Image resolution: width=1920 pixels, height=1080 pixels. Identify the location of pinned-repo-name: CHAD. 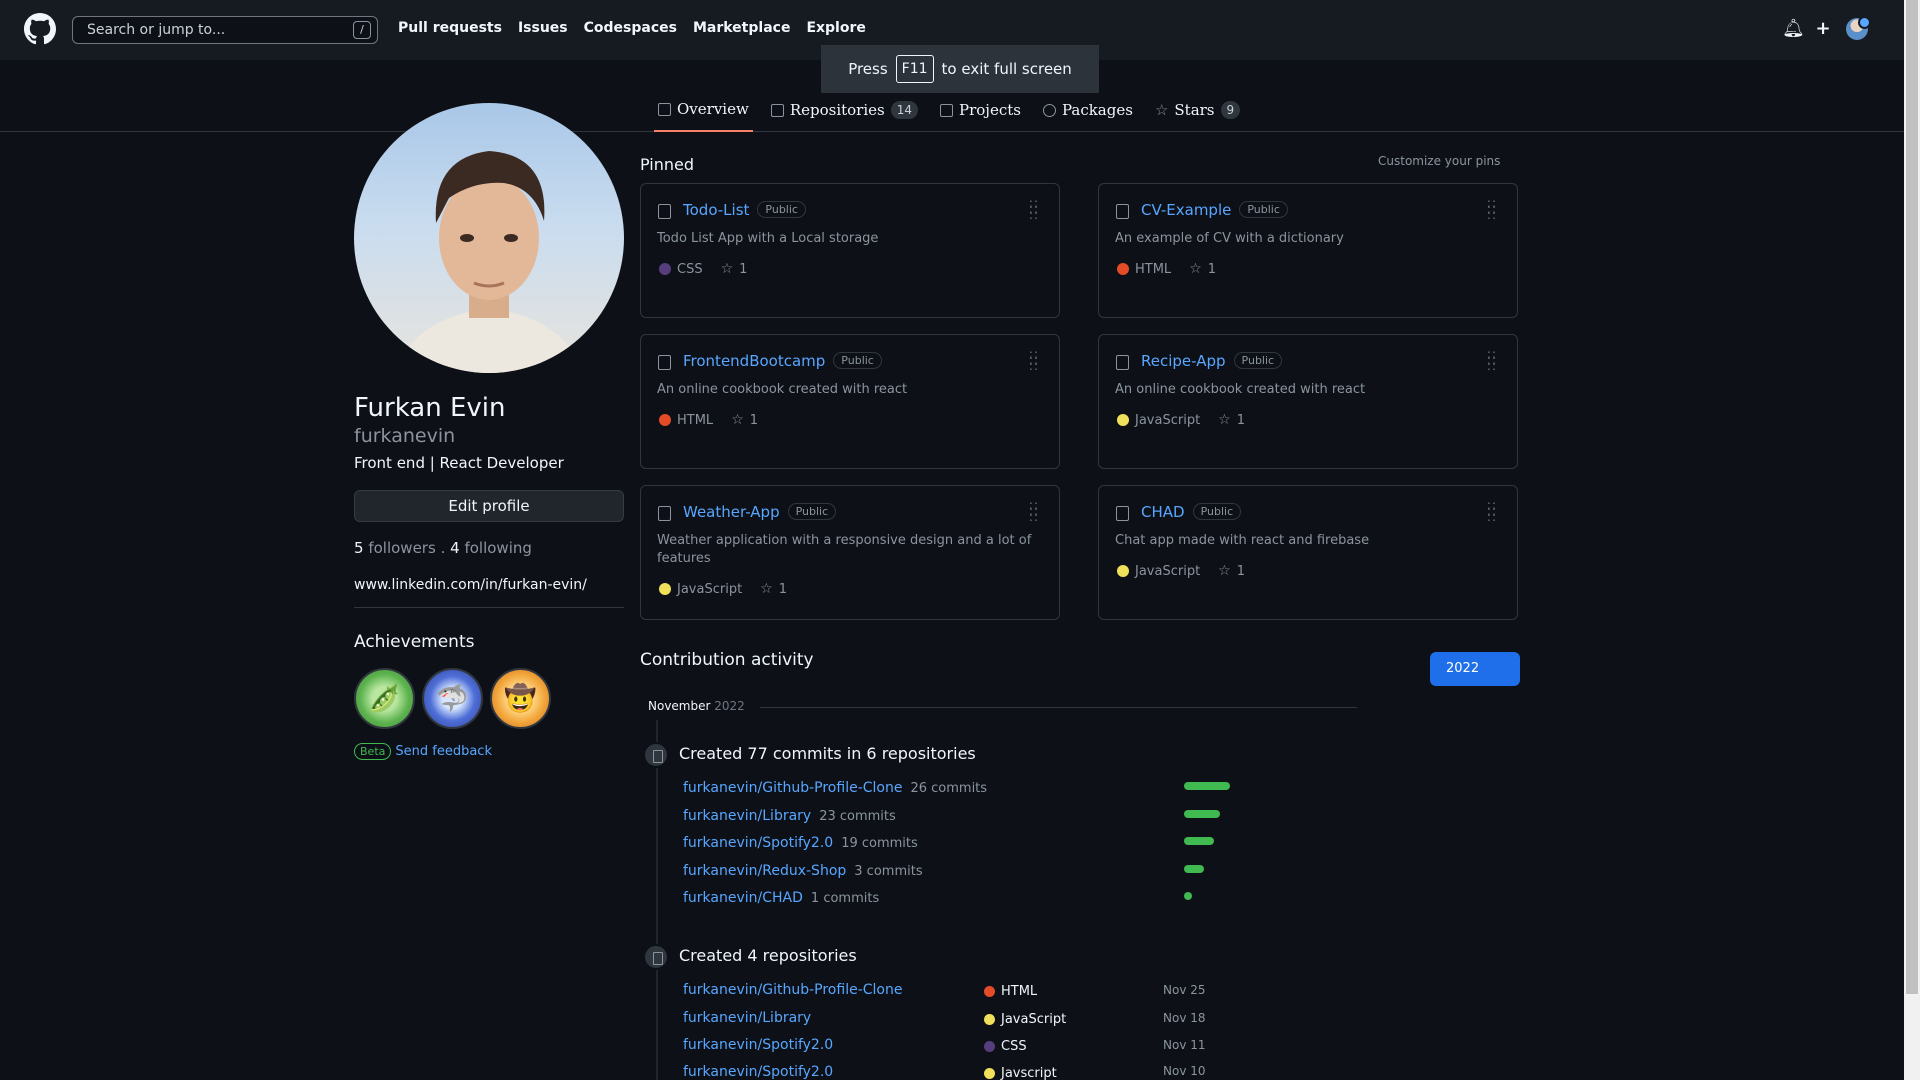
(1163, 512).